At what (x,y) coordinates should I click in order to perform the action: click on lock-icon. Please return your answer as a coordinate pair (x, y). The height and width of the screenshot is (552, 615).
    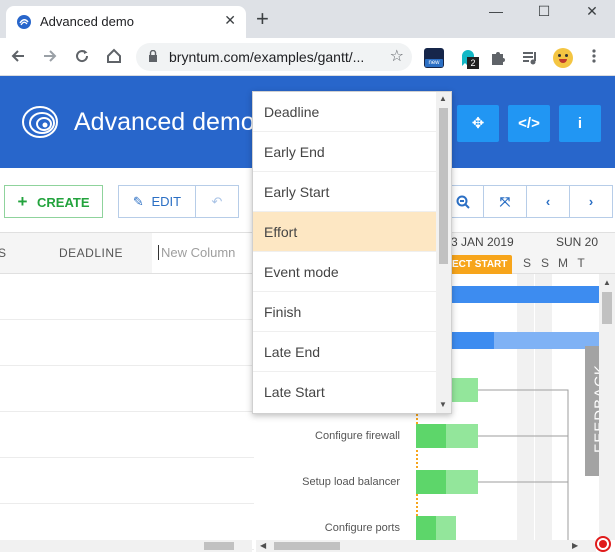
    Looking at the image, I should click on (153, 56).